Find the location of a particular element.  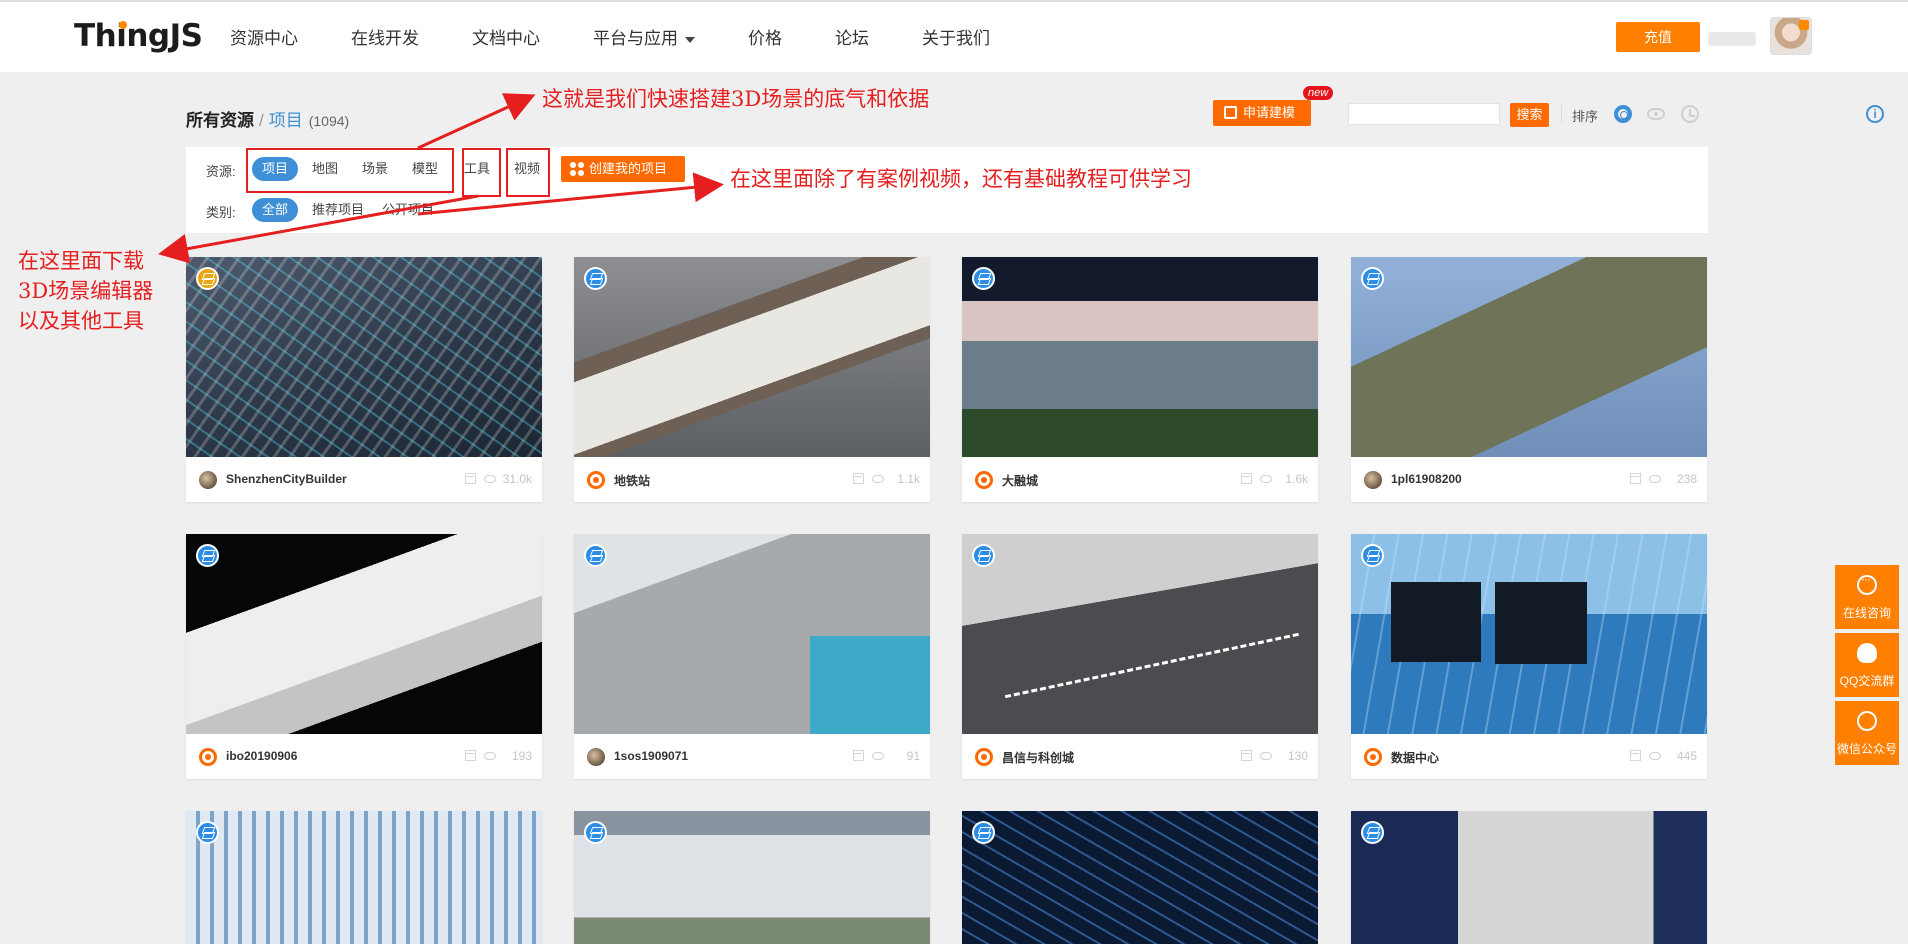

project-card: 昌信与科创城 130 is located at coordinates (1140, 656).